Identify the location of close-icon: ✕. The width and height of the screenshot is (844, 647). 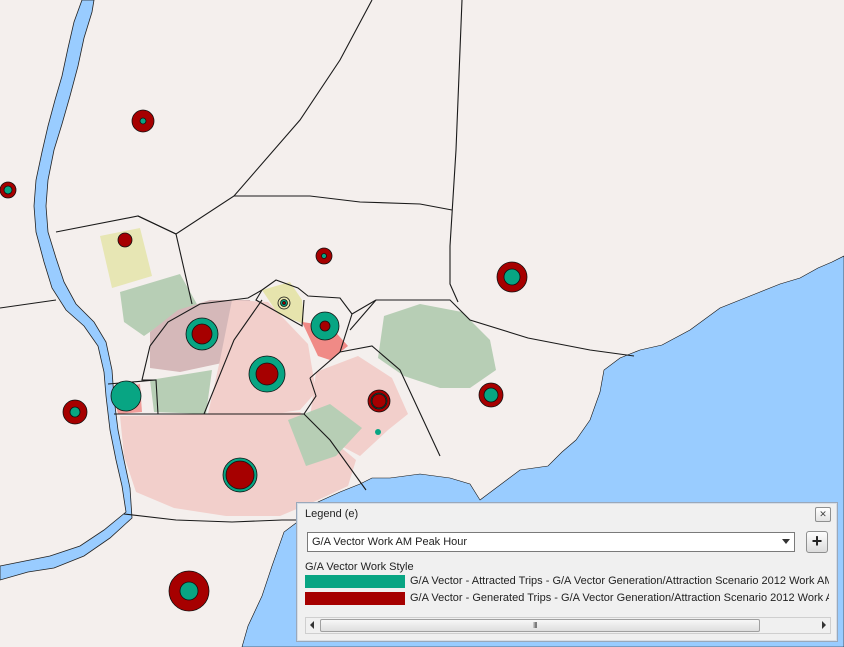
(823, 514).